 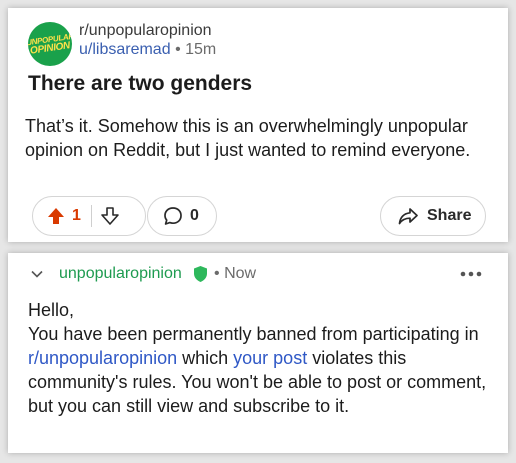 I want to click on subreddit-link: r/unpopularopinion, so click(x=102, y=358).